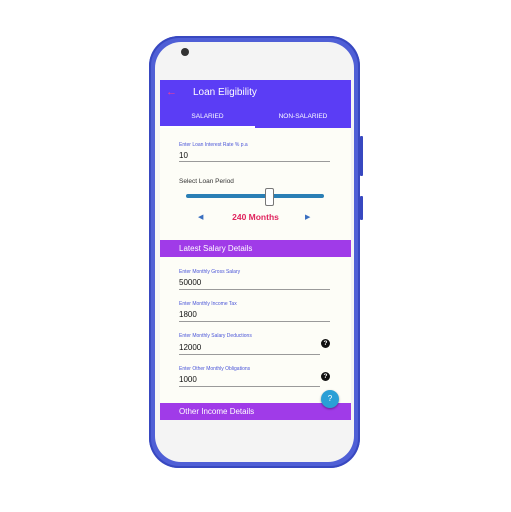  I want to click on floating-help-icon: ?, so click(330, 399).